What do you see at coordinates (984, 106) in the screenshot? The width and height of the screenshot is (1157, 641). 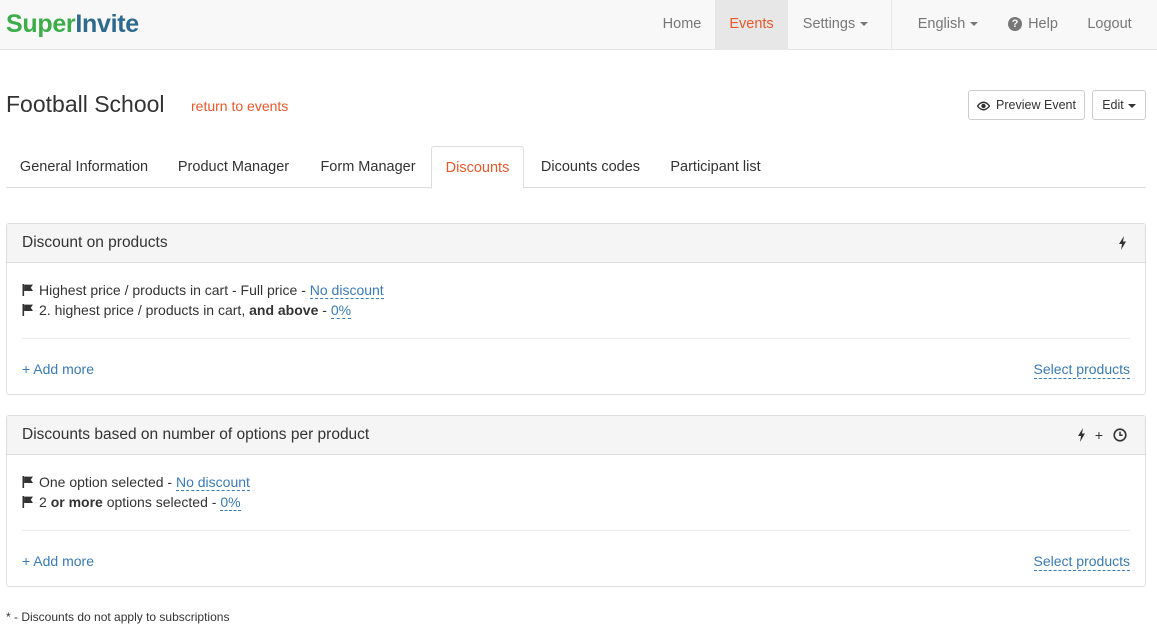 I see `eye-icon` at bounding box center [984, 106].